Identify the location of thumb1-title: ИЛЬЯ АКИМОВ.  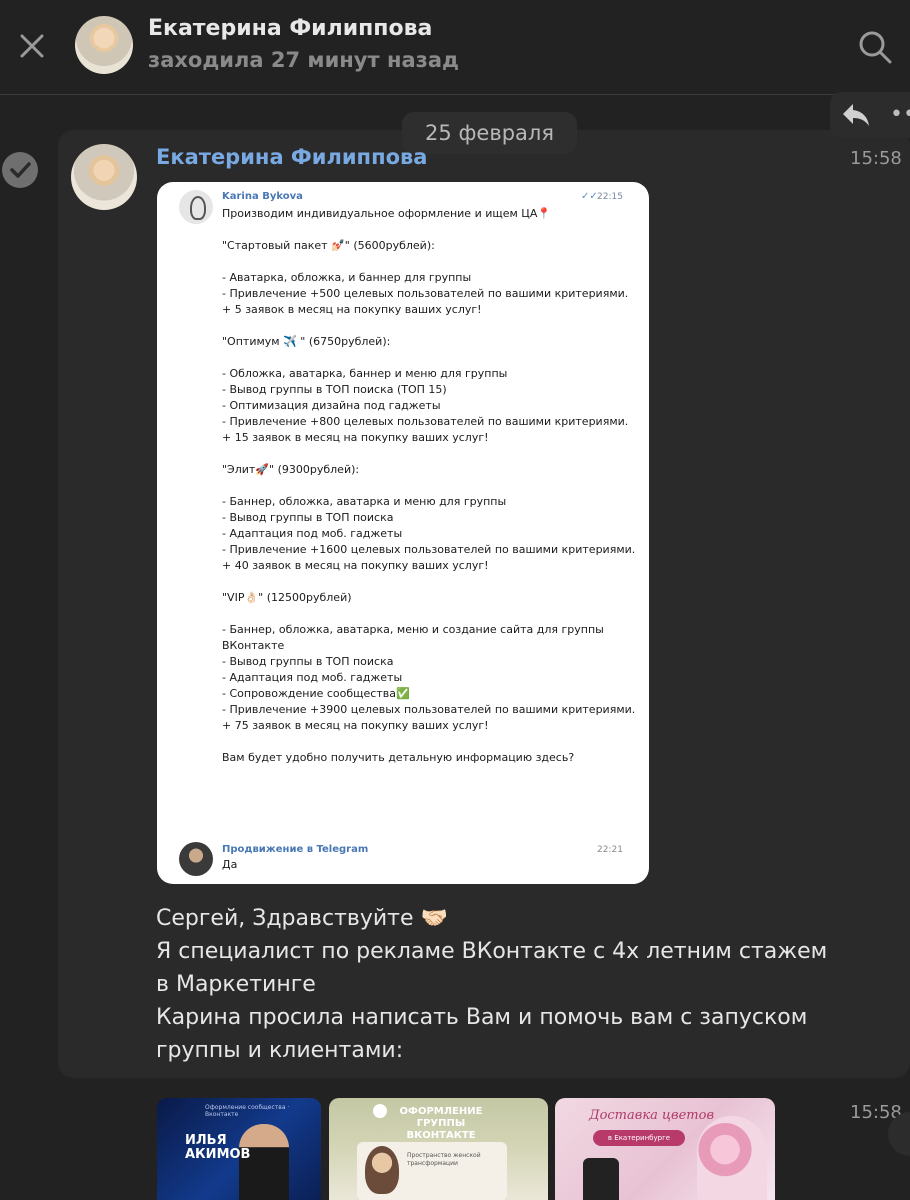
(218, 1147).